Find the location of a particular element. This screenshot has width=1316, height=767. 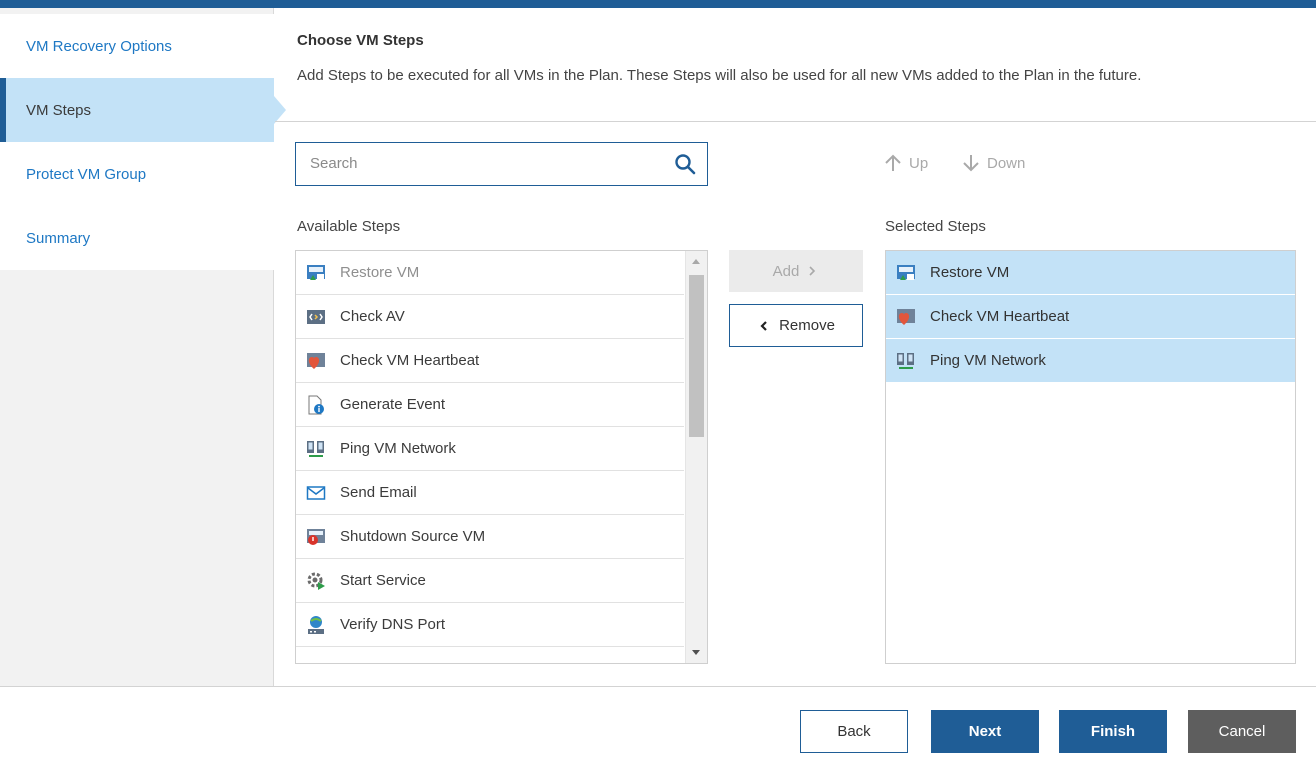

search-input is located at coordinates (476, 163).